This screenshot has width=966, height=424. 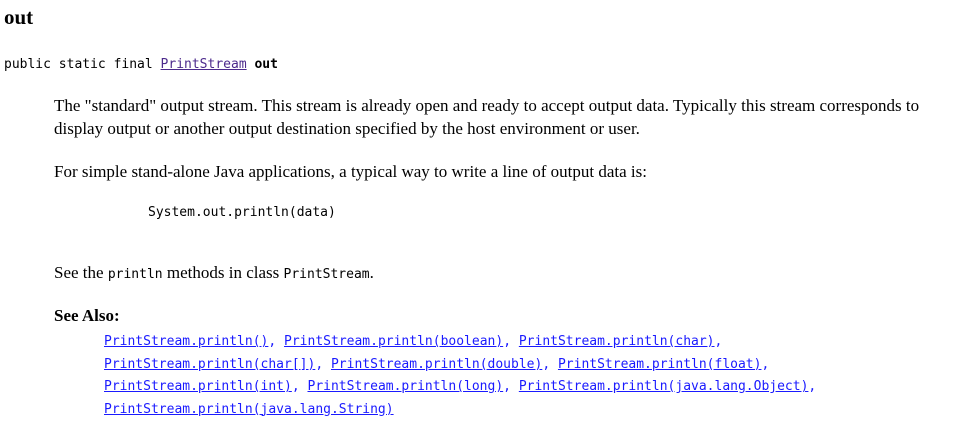 What do you see at coordinates (249, 409) in the screenshot?
I see `see-also-link: PrintStream.println(java.lang.String)` at bounding box center [249, 409].